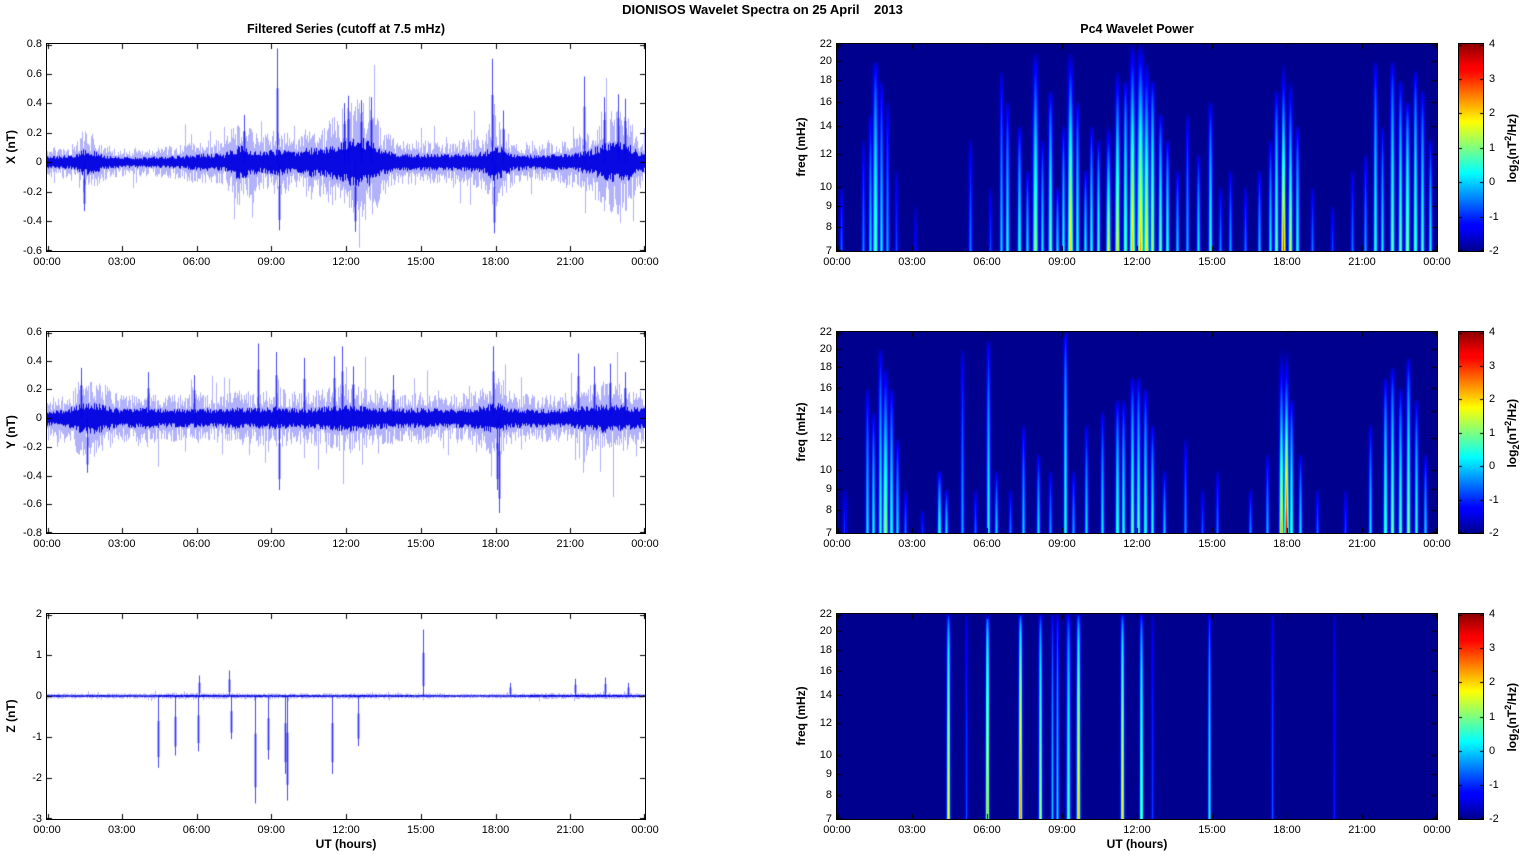 This screenshot has width=1525, height=854. Describe the element at coordinates (34, 360) in the screenshot. I see `y-tick-label: 0.4` at that location.